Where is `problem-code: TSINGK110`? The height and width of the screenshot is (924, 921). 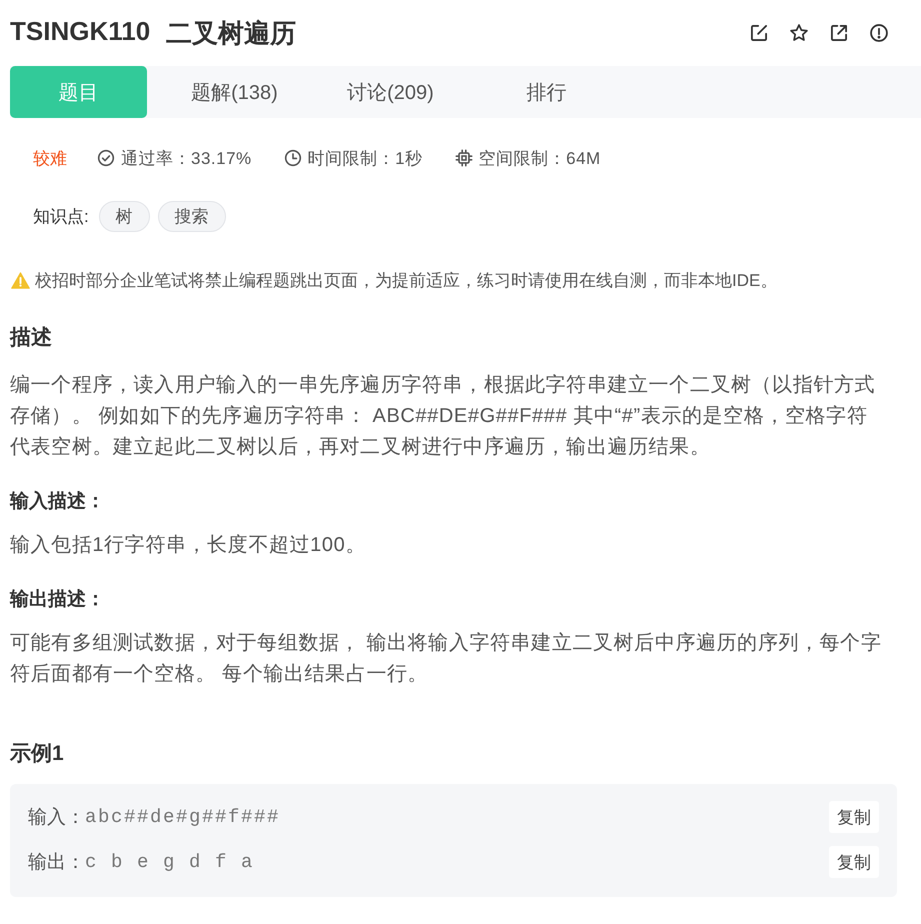
problem-code: TSINGK110 is located at coordinates (80, 32).